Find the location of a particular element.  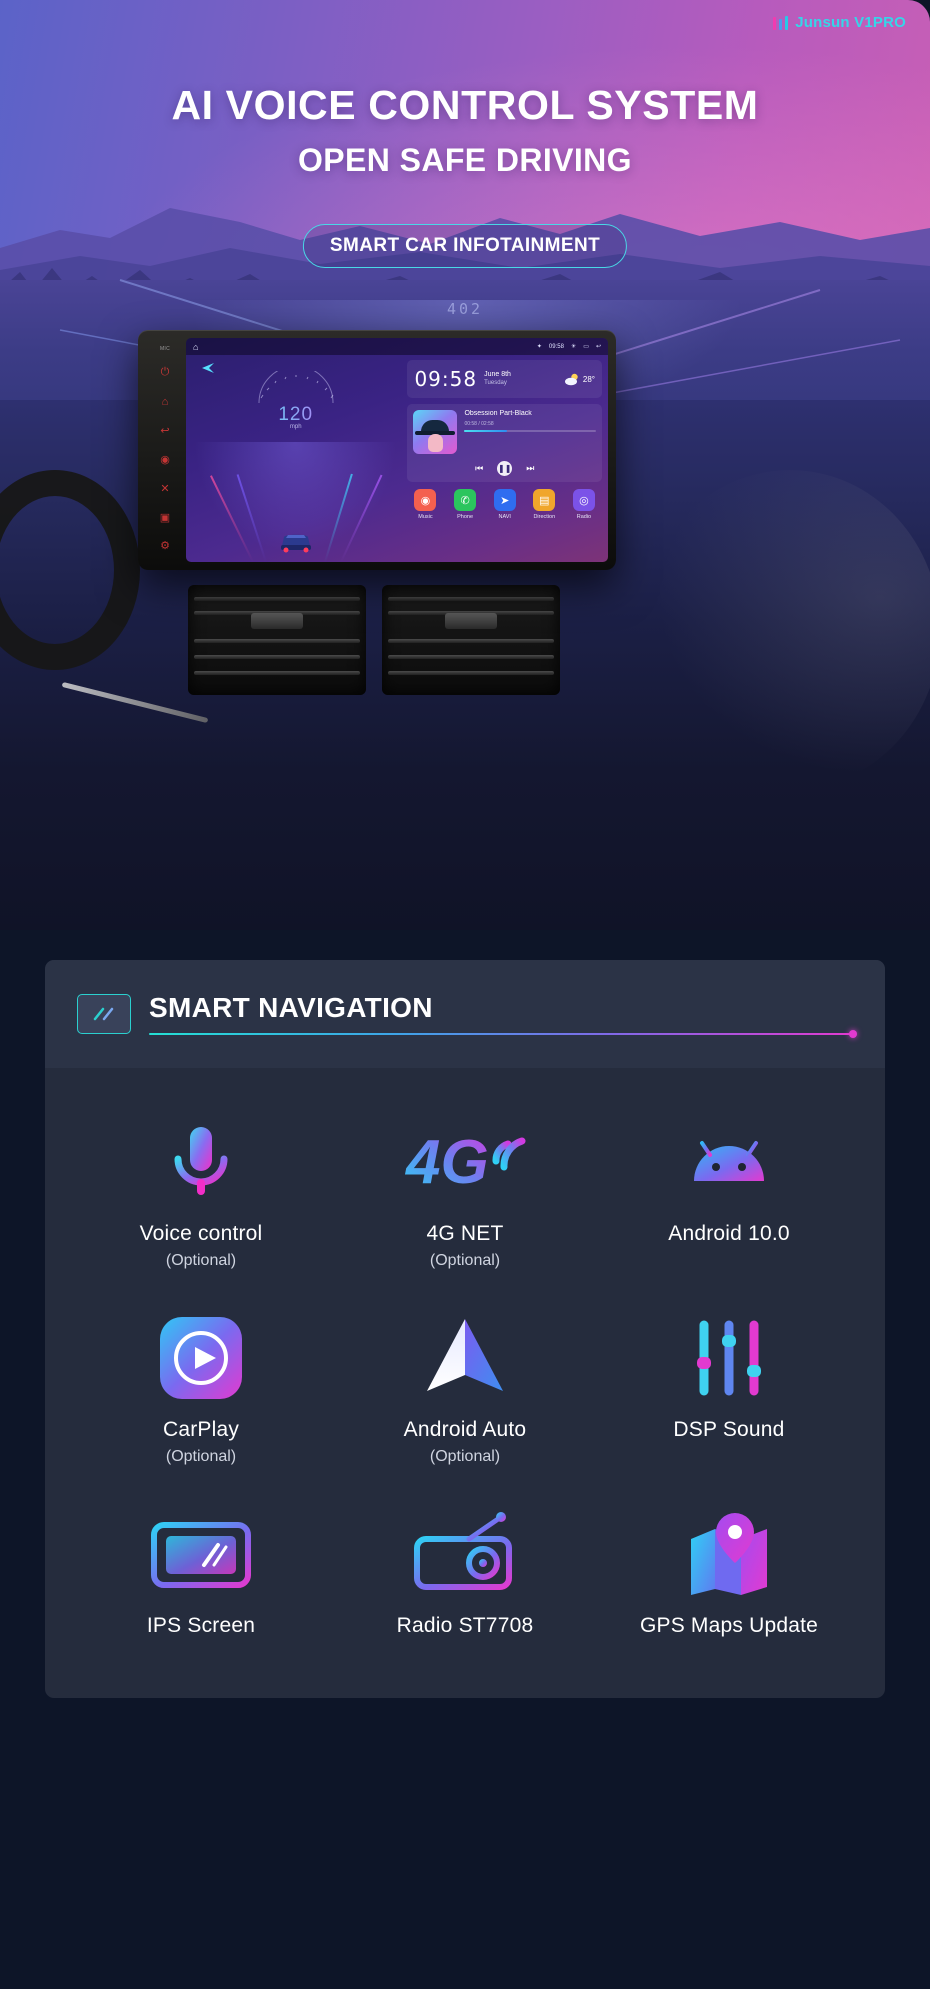

settings-icon: ⚙ is located at coordinates (165, 546).